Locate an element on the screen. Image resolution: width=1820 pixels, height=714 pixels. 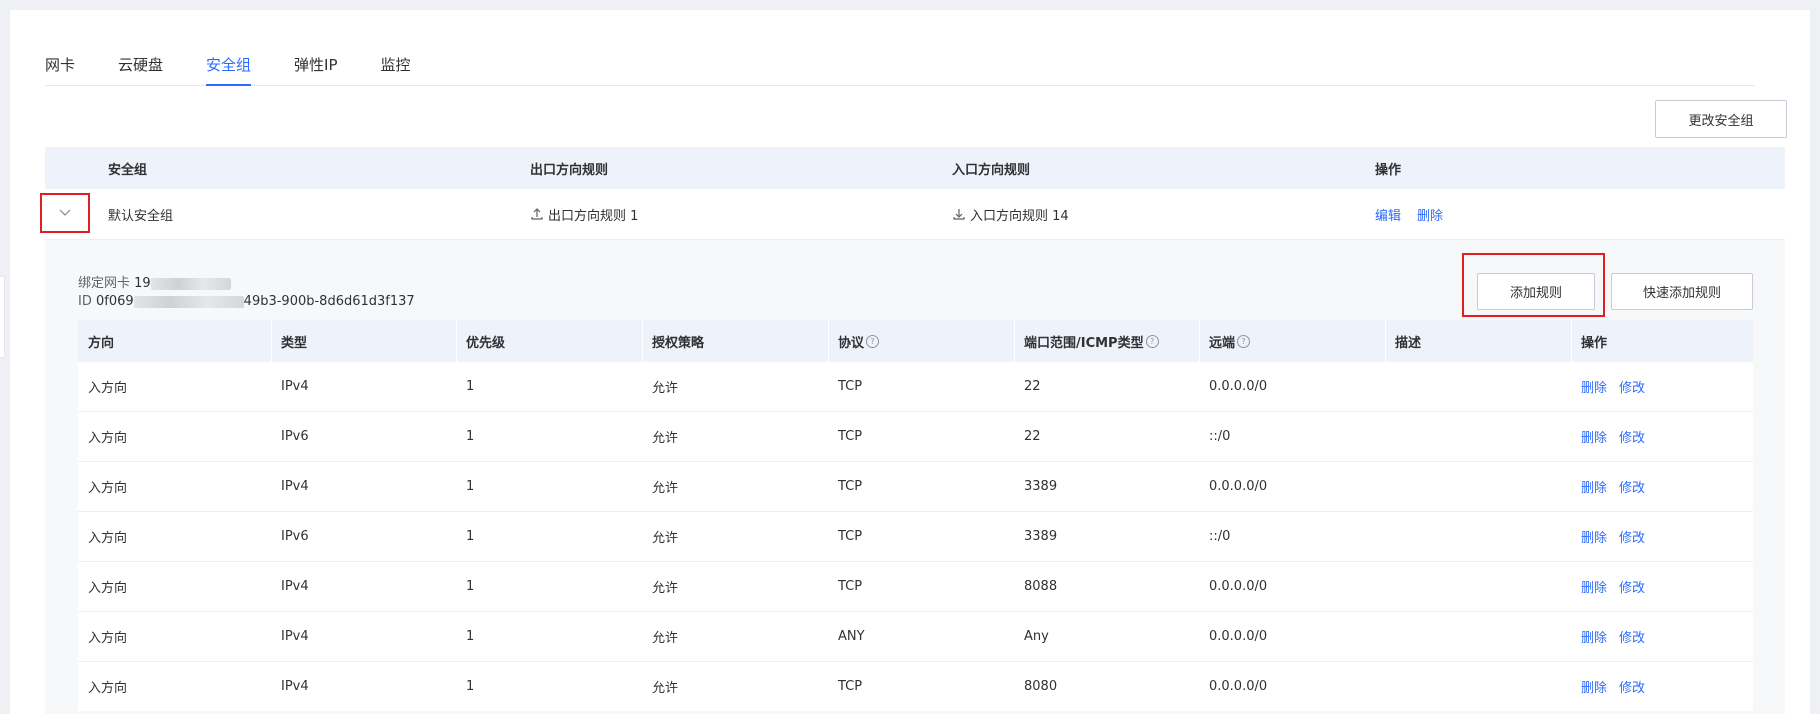
header-outbound-rules: 出口方向规则 is located at coordinates (569, 170).